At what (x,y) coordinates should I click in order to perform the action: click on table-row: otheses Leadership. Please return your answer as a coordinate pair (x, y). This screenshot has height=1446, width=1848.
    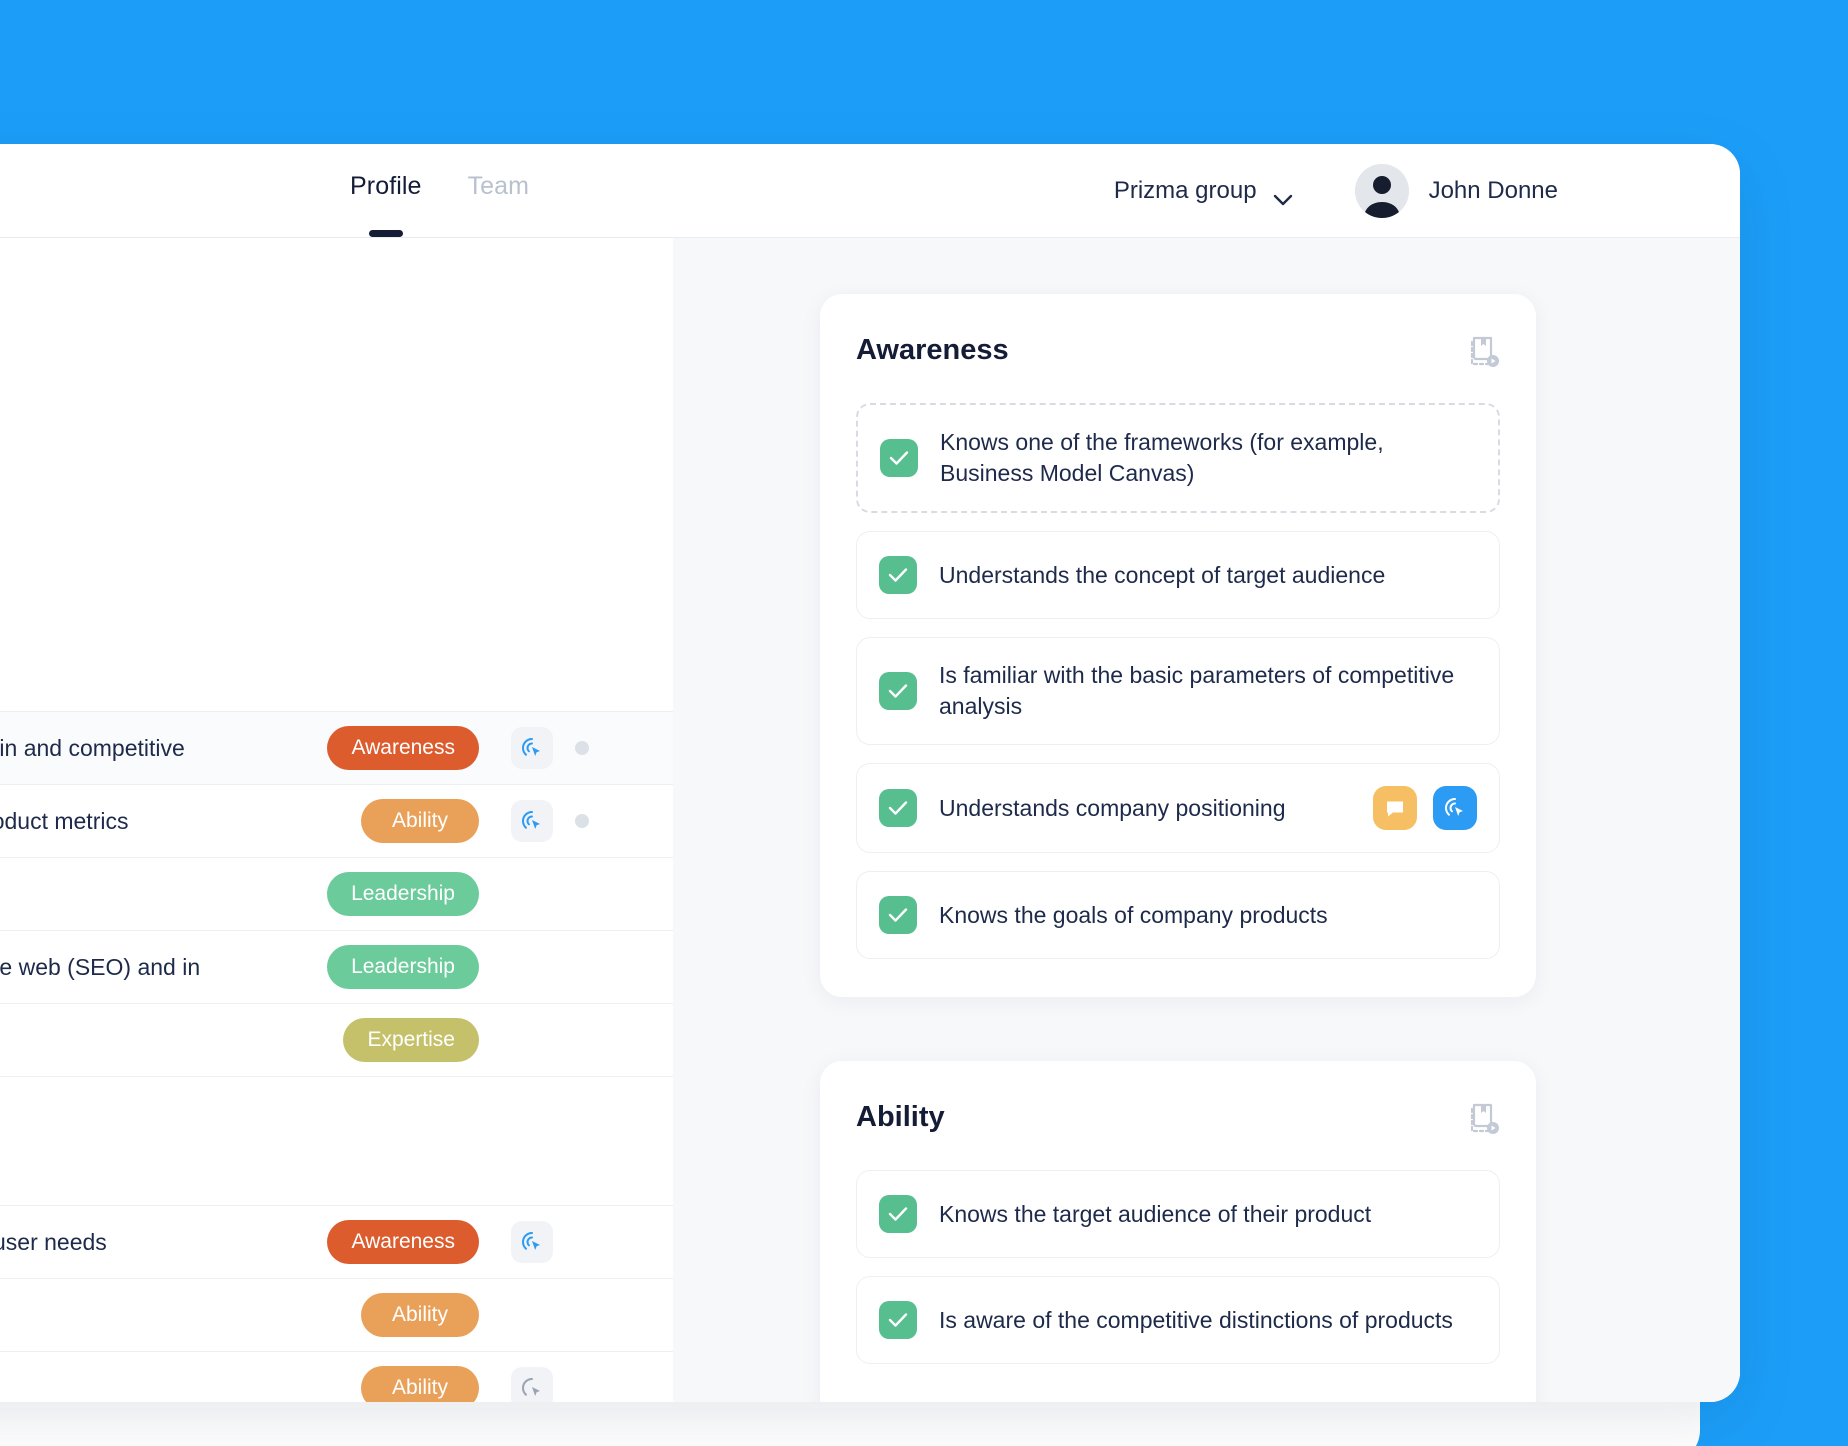
    Looking at the image, I should click on (336, 893).